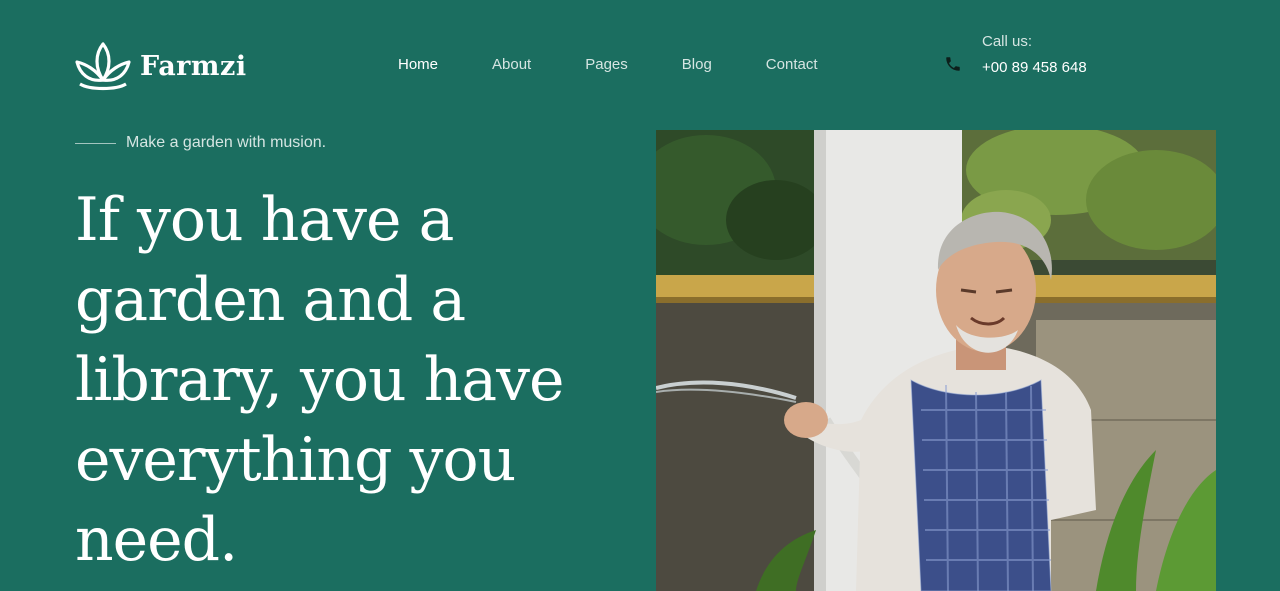  What do you see at coordinates (193, 66) in the screenshot?
I see `brand-name: Farmzi` at bounding box center [193, 66].